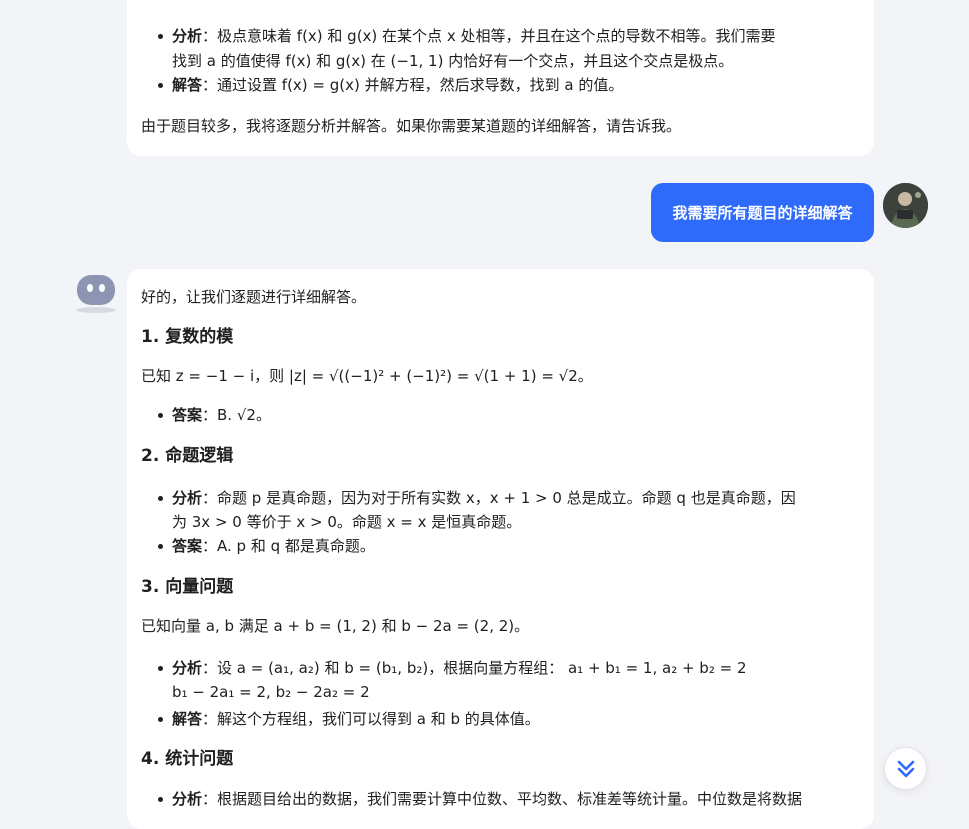 Image resolution: width=969 pixels, height=829 pixels. Describe the element at coordinates (187, 337) in the screenshot. I see `section-heading-1: 1. 复数的模` at that location.